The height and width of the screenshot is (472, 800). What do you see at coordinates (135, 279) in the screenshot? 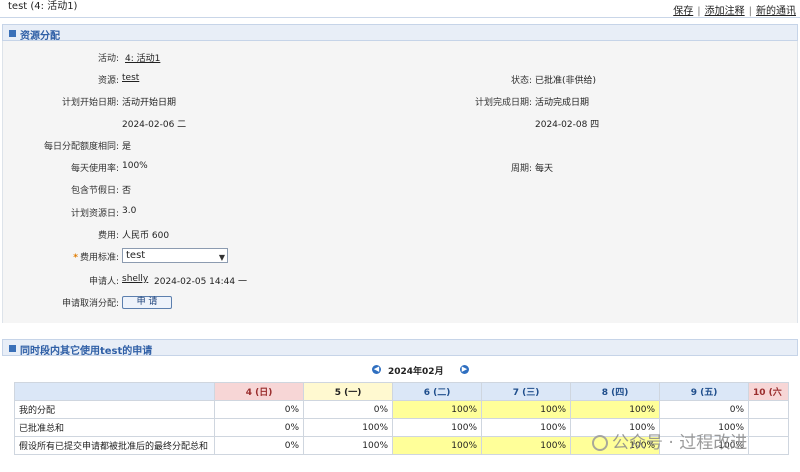
I see `applicant-name-link: shelly` at bounding box center [135, 279].